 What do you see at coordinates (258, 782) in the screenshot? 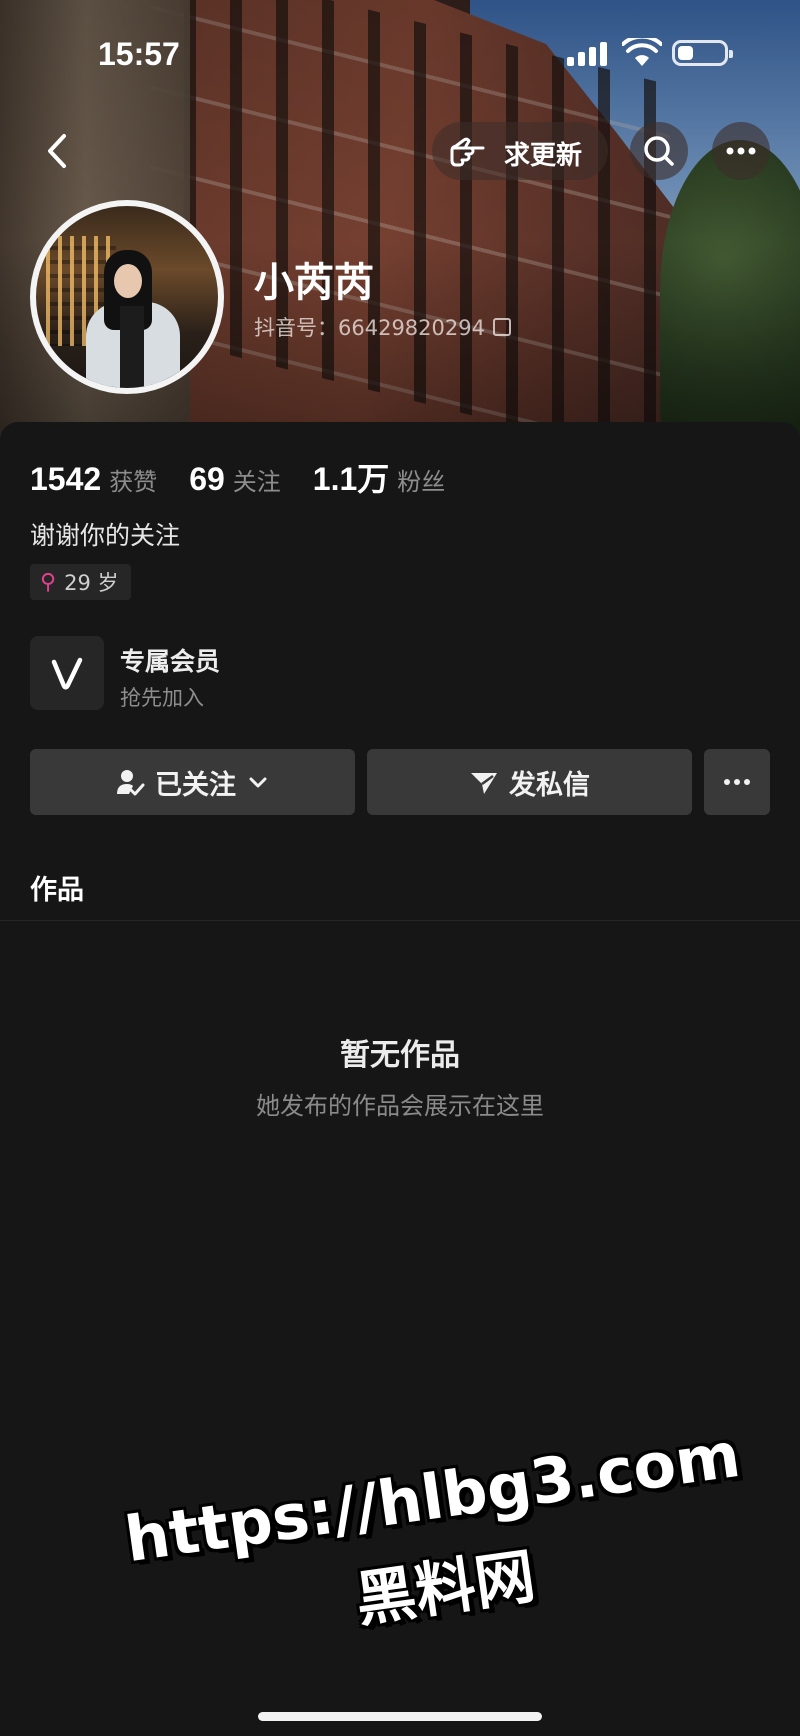
I see `chevron-down-icon` at bounding box center [258, 782].